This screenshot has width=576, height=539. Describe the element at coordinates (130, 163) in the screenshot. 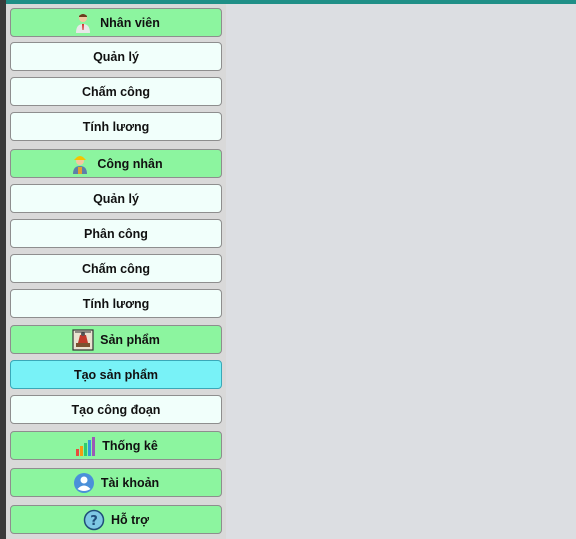

I see `sidebar-header-label: Công nhân` at that location.